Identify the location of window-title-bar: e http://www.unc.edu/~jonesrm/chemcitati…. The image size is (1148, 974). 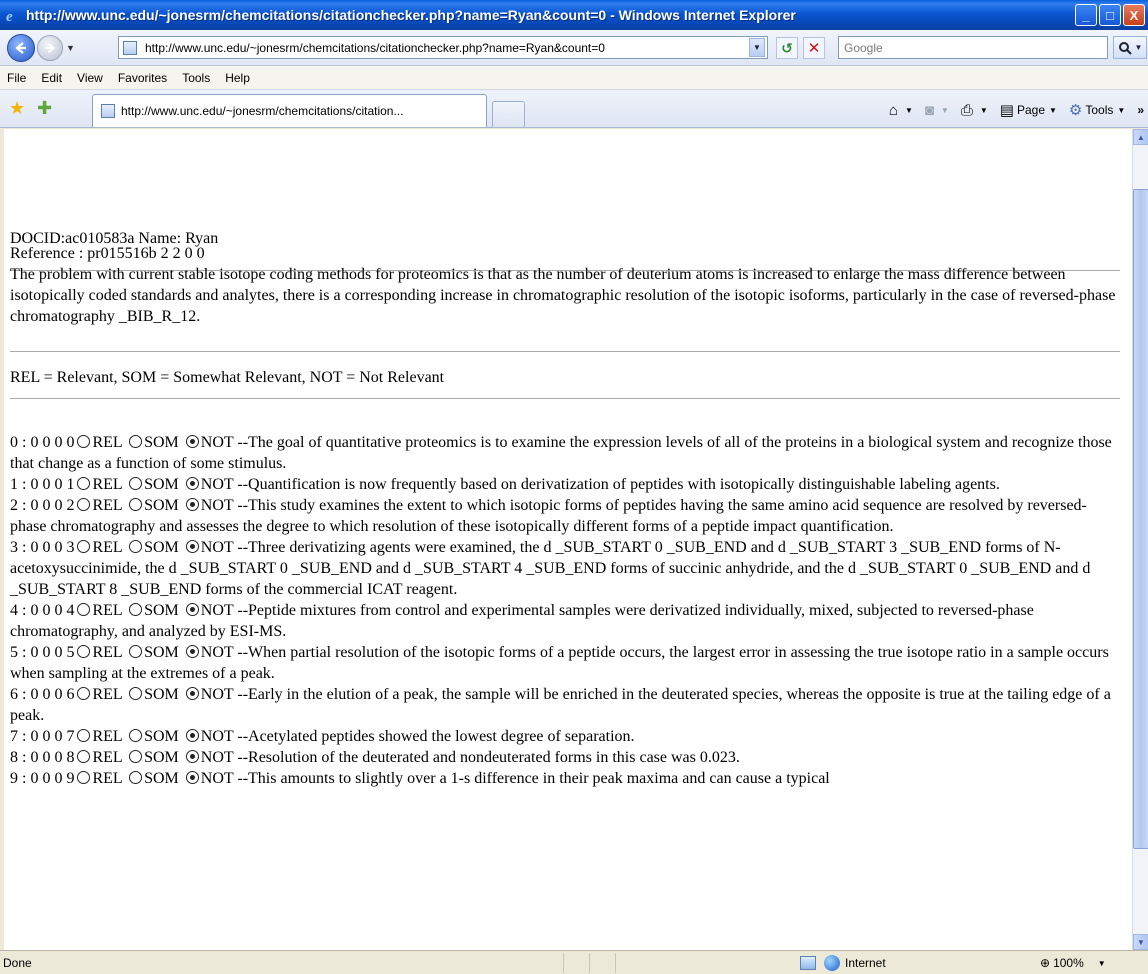
(574, 15).